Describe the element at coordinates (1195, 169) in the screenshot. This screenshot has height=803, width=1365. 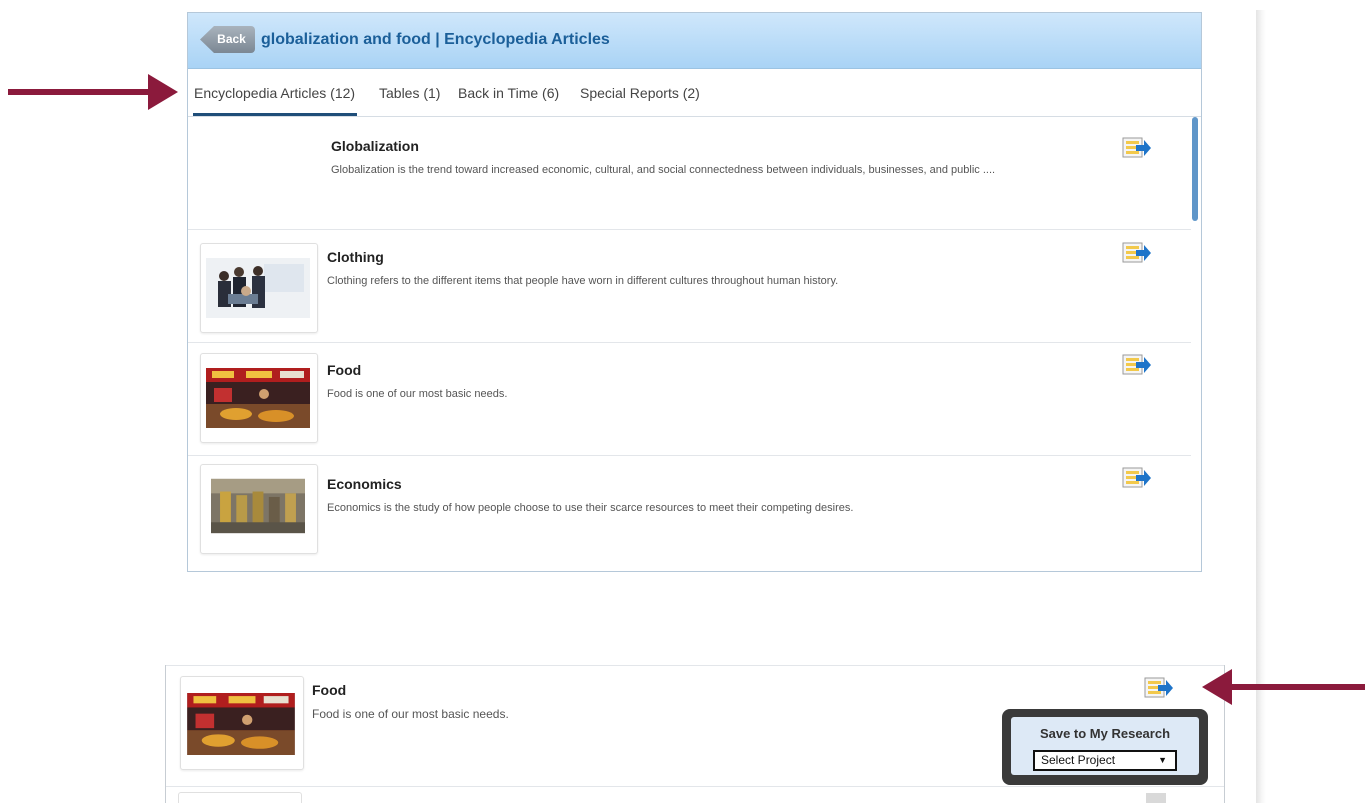
I see `scrollbar-thumb` at that location.